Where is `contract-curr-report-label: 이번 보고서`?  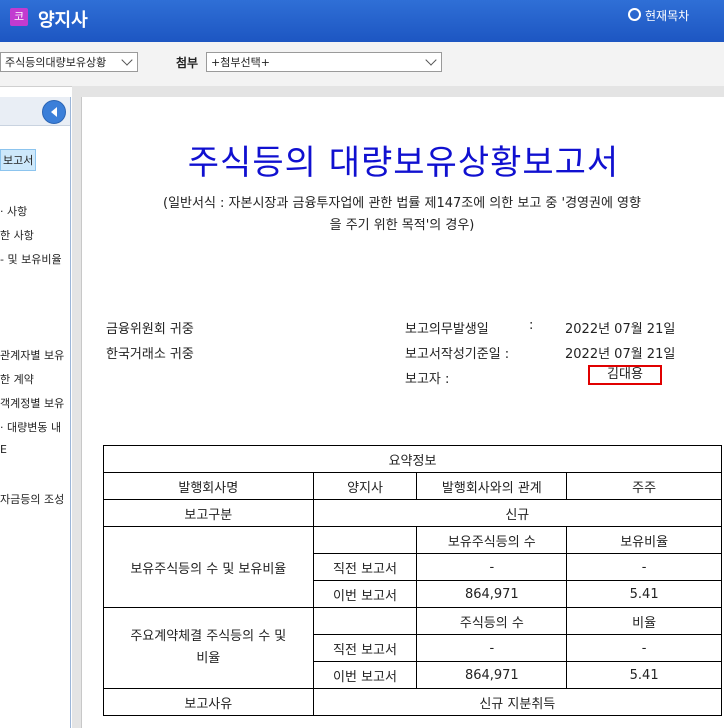
contract-curr-report-label: 이번 보고서 is located at coordinates (365, 675).